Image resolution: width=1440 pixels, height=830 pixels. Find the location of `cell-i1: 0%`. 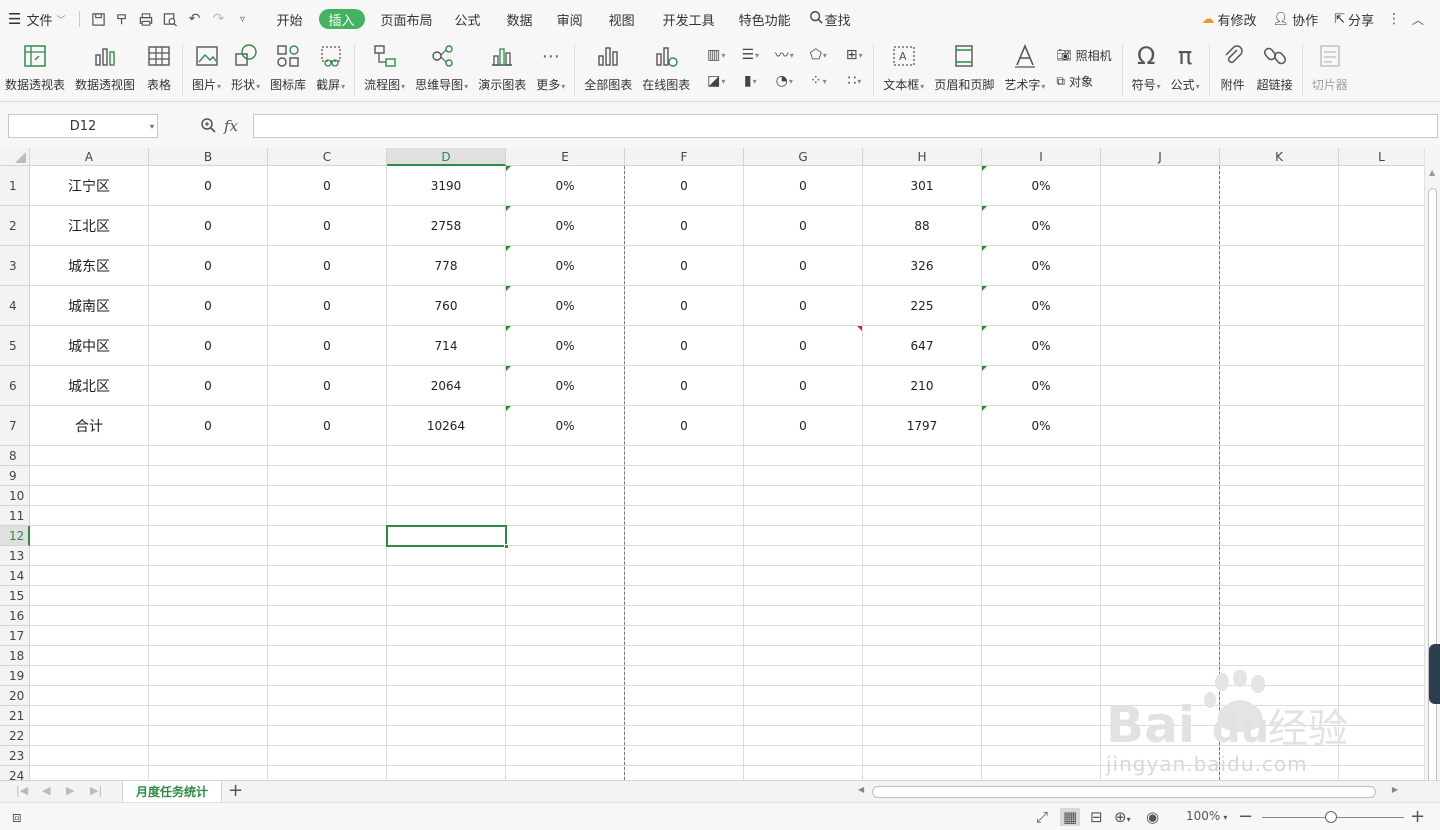

cell-i1: 0% is located at coordinates (1041, 185).